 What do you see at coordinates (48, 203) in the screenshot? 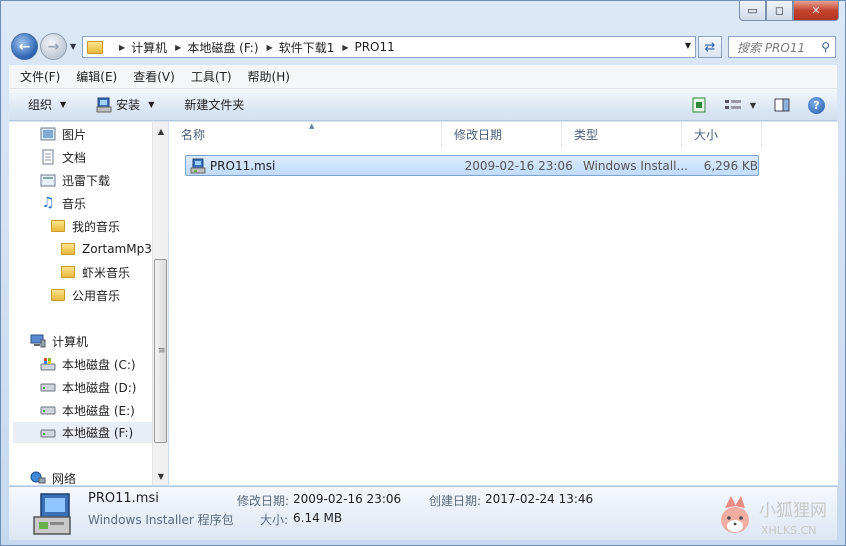
I see `music-icon: ♫` at bounding box center [48, 203].